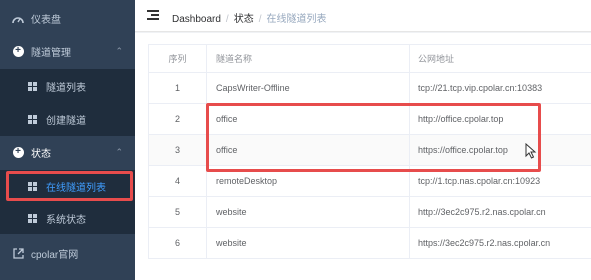  What do you see at coordinates (41, 154) in the screenshot?
I see `sidebar-item-label: 状态` at bounding box center [41, 154].